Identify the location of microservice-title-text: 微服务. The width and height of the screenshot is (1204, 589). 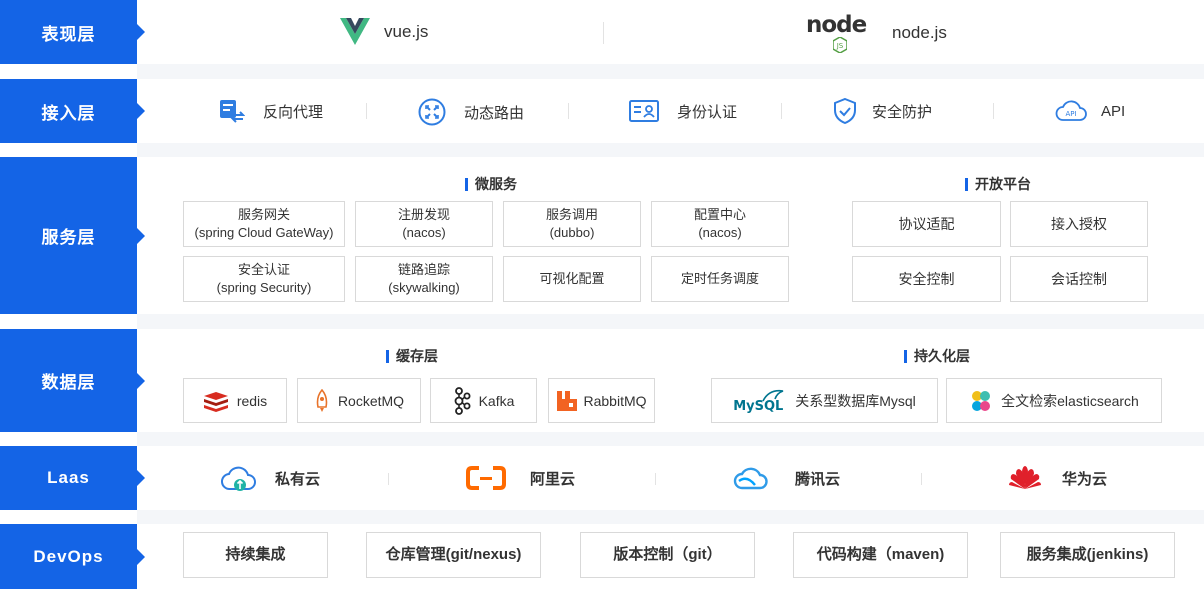
(496, 184).